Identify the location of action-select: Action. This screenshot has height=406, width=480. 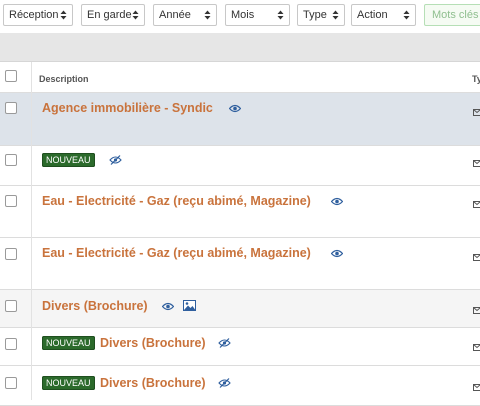
(383, 15).